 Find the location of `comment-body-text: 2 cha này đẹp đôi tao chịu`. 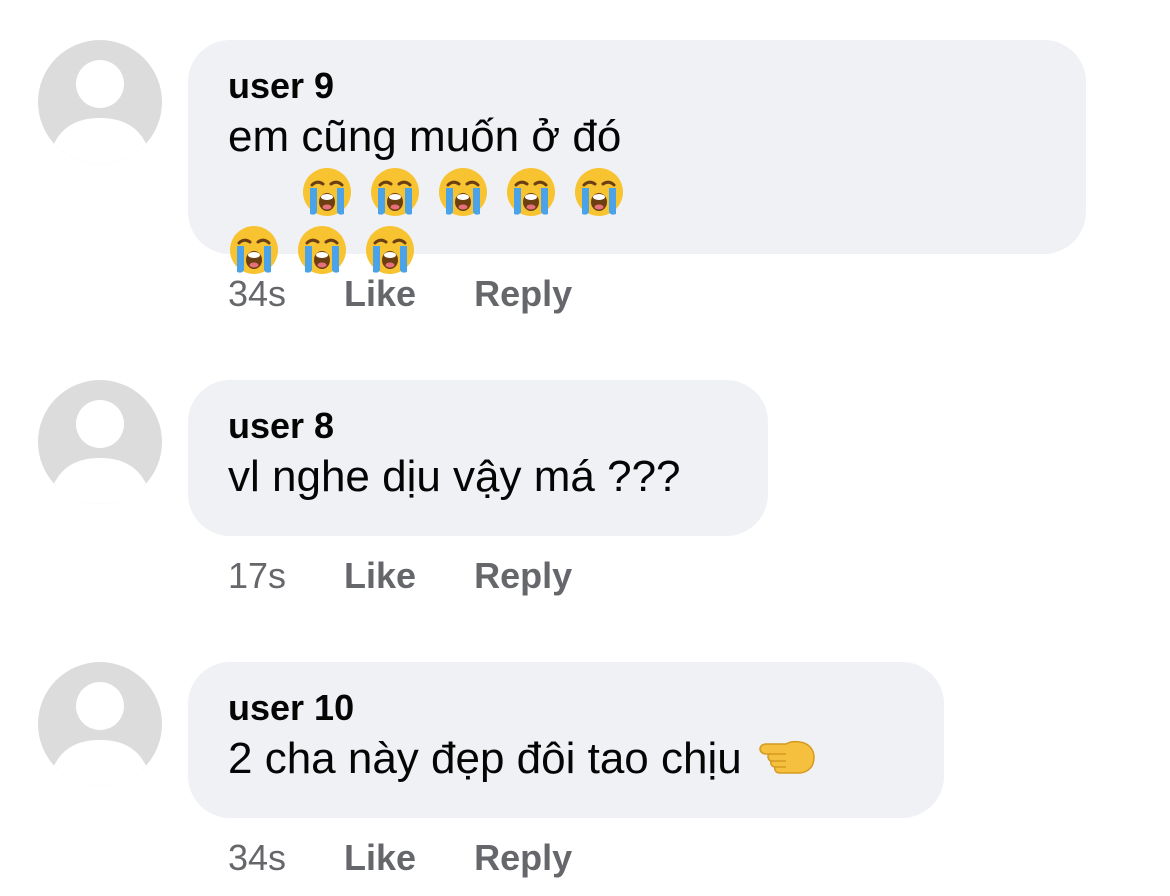

comment-body-text: 2 cha này đẹp đôi tao chịu is located at coordinates (485, 758).